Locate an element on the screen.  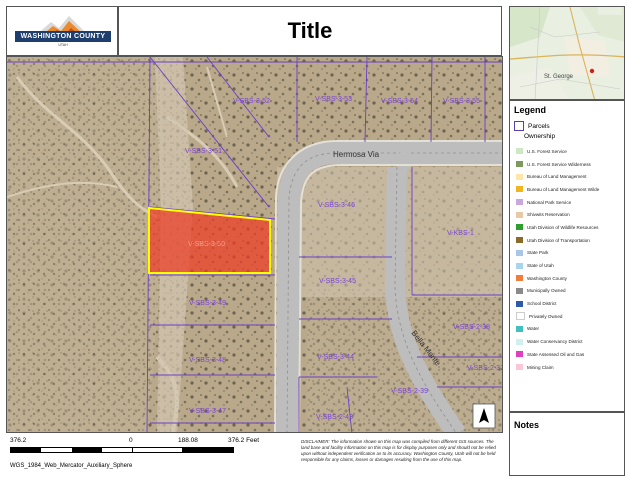
parcel-label: V-SBS-2-37 is located at coordinates (485, 368).